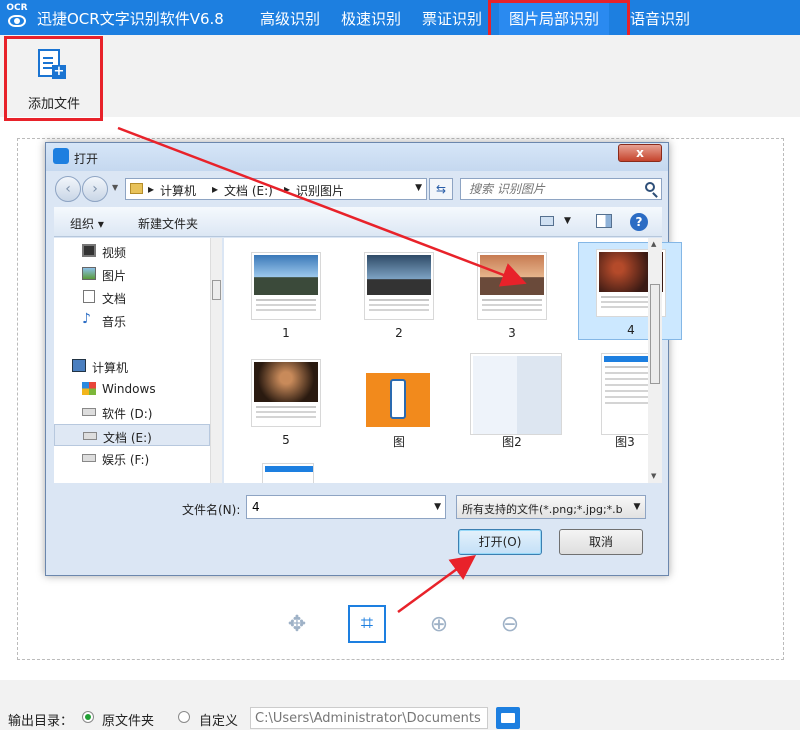 The image size is (800, 730). What do you see at coordinates (178, 190) in the screenshot?
I see `breadcrumb-computer: 计算机` at bounding box center [178, 190].